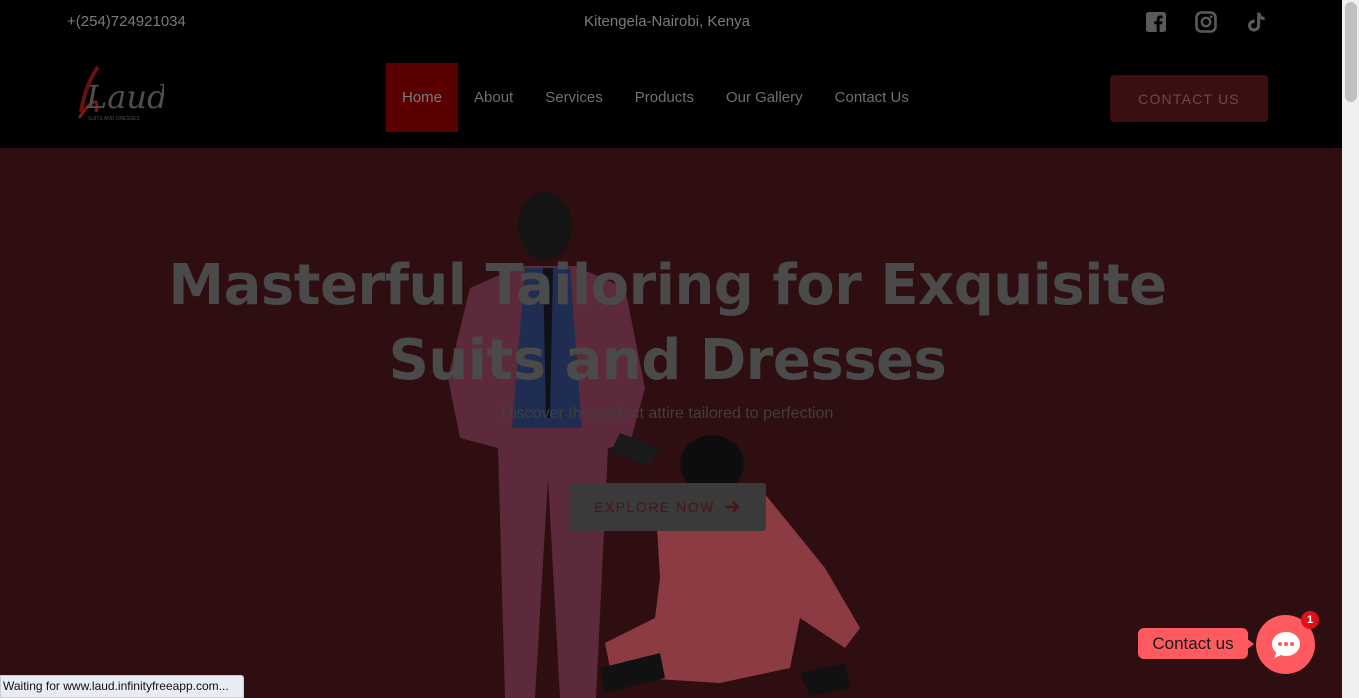 The height and width of the screenshot is (698, 1359). What do you see at coordinates (664, 97) in the screenshot?
I see `nav-item-products: Products` at bounding box center [664, 97].